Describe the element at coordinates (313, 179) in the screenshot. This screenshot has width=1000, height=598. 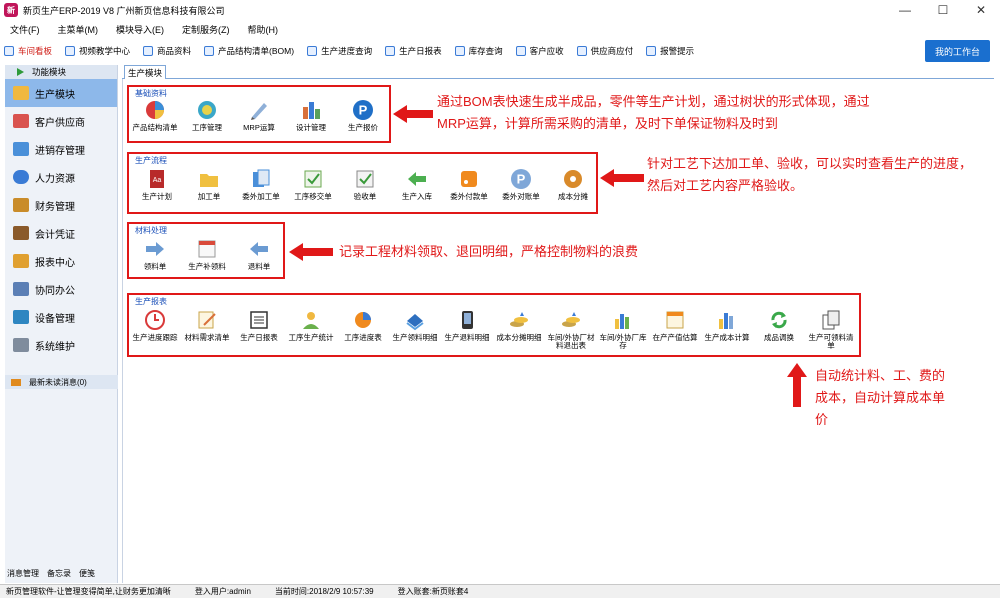
I see `checklist-icon` at that location.